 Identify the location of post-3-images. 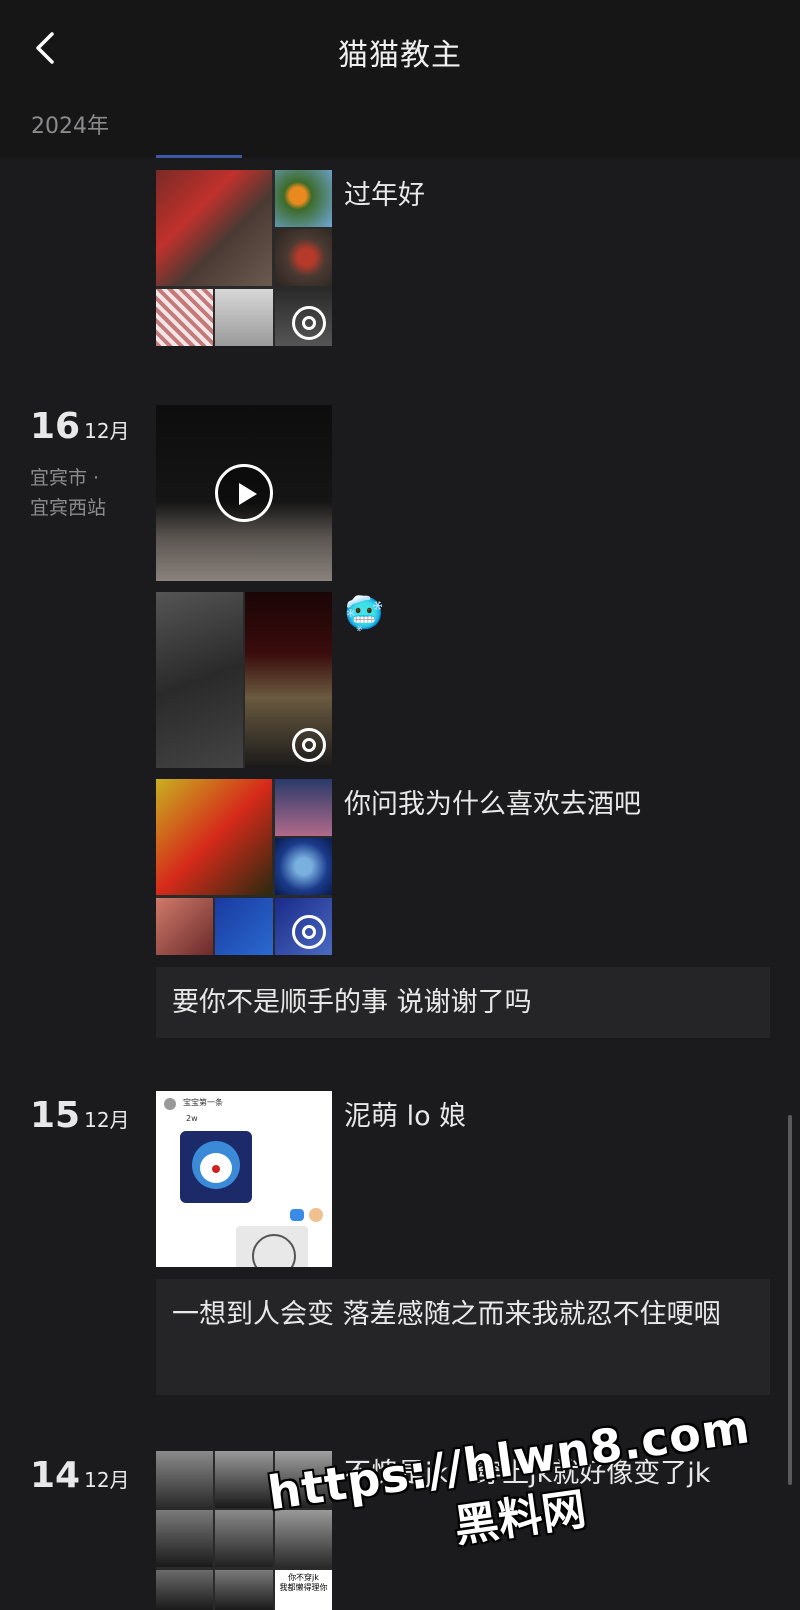
(244, 867).